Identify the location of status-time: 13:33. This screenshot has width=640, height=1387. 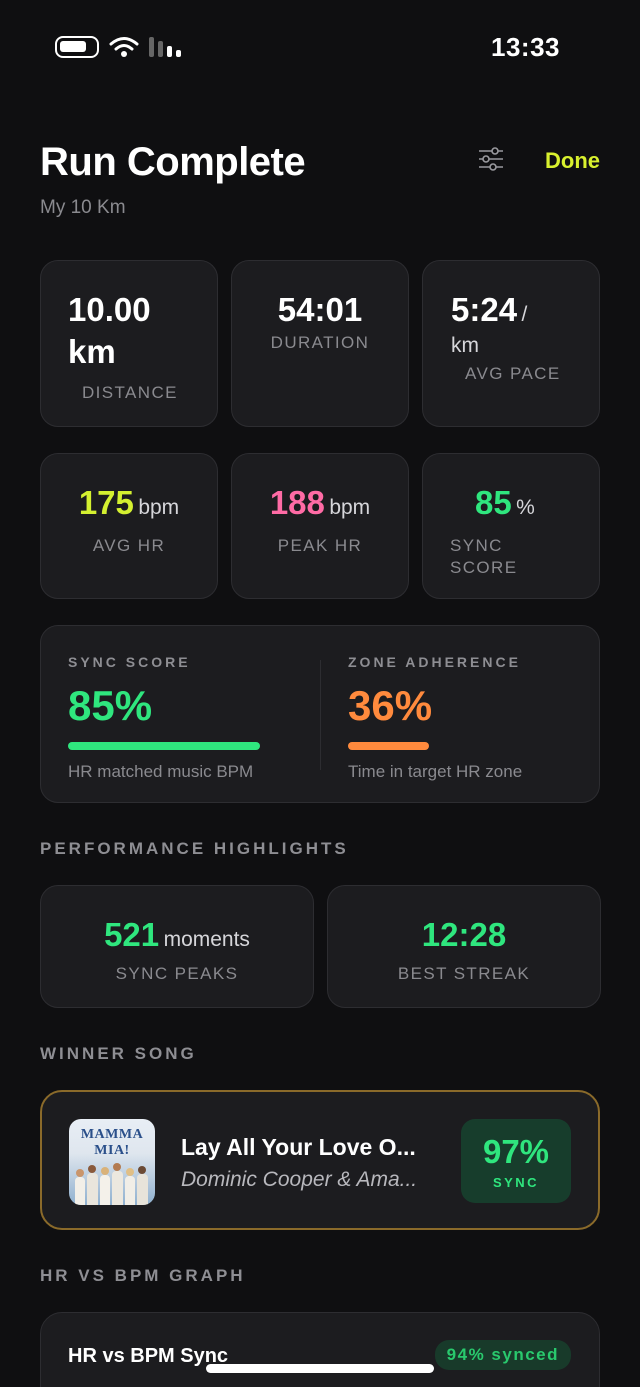
(525, 47).